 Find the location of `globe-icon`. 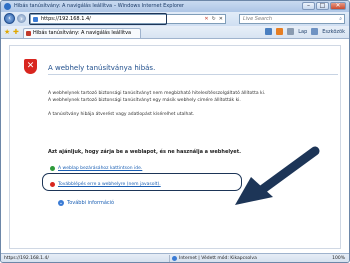

globe-icon is located at coordinates (174, 258).